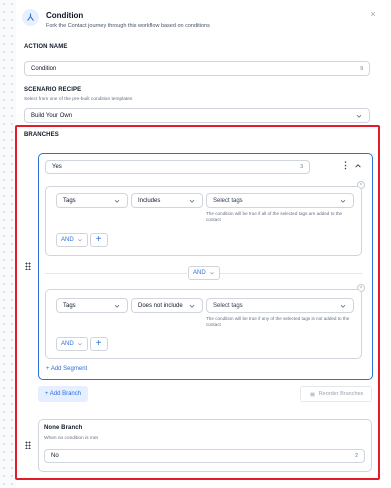 This screenshot has height=488, width=391. I want to click on close-icon: ×, so click(373, 14).